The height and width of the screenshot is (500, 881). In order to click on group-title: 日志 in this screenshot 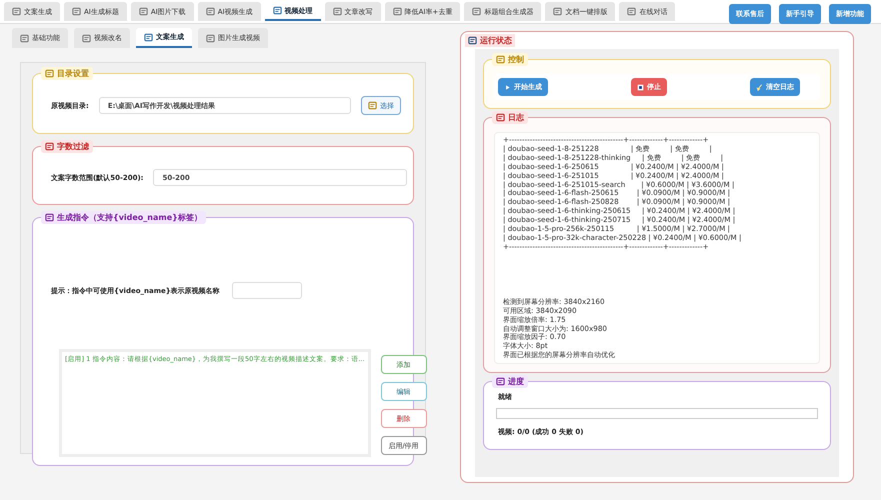, I will do `click(516, 117)`.